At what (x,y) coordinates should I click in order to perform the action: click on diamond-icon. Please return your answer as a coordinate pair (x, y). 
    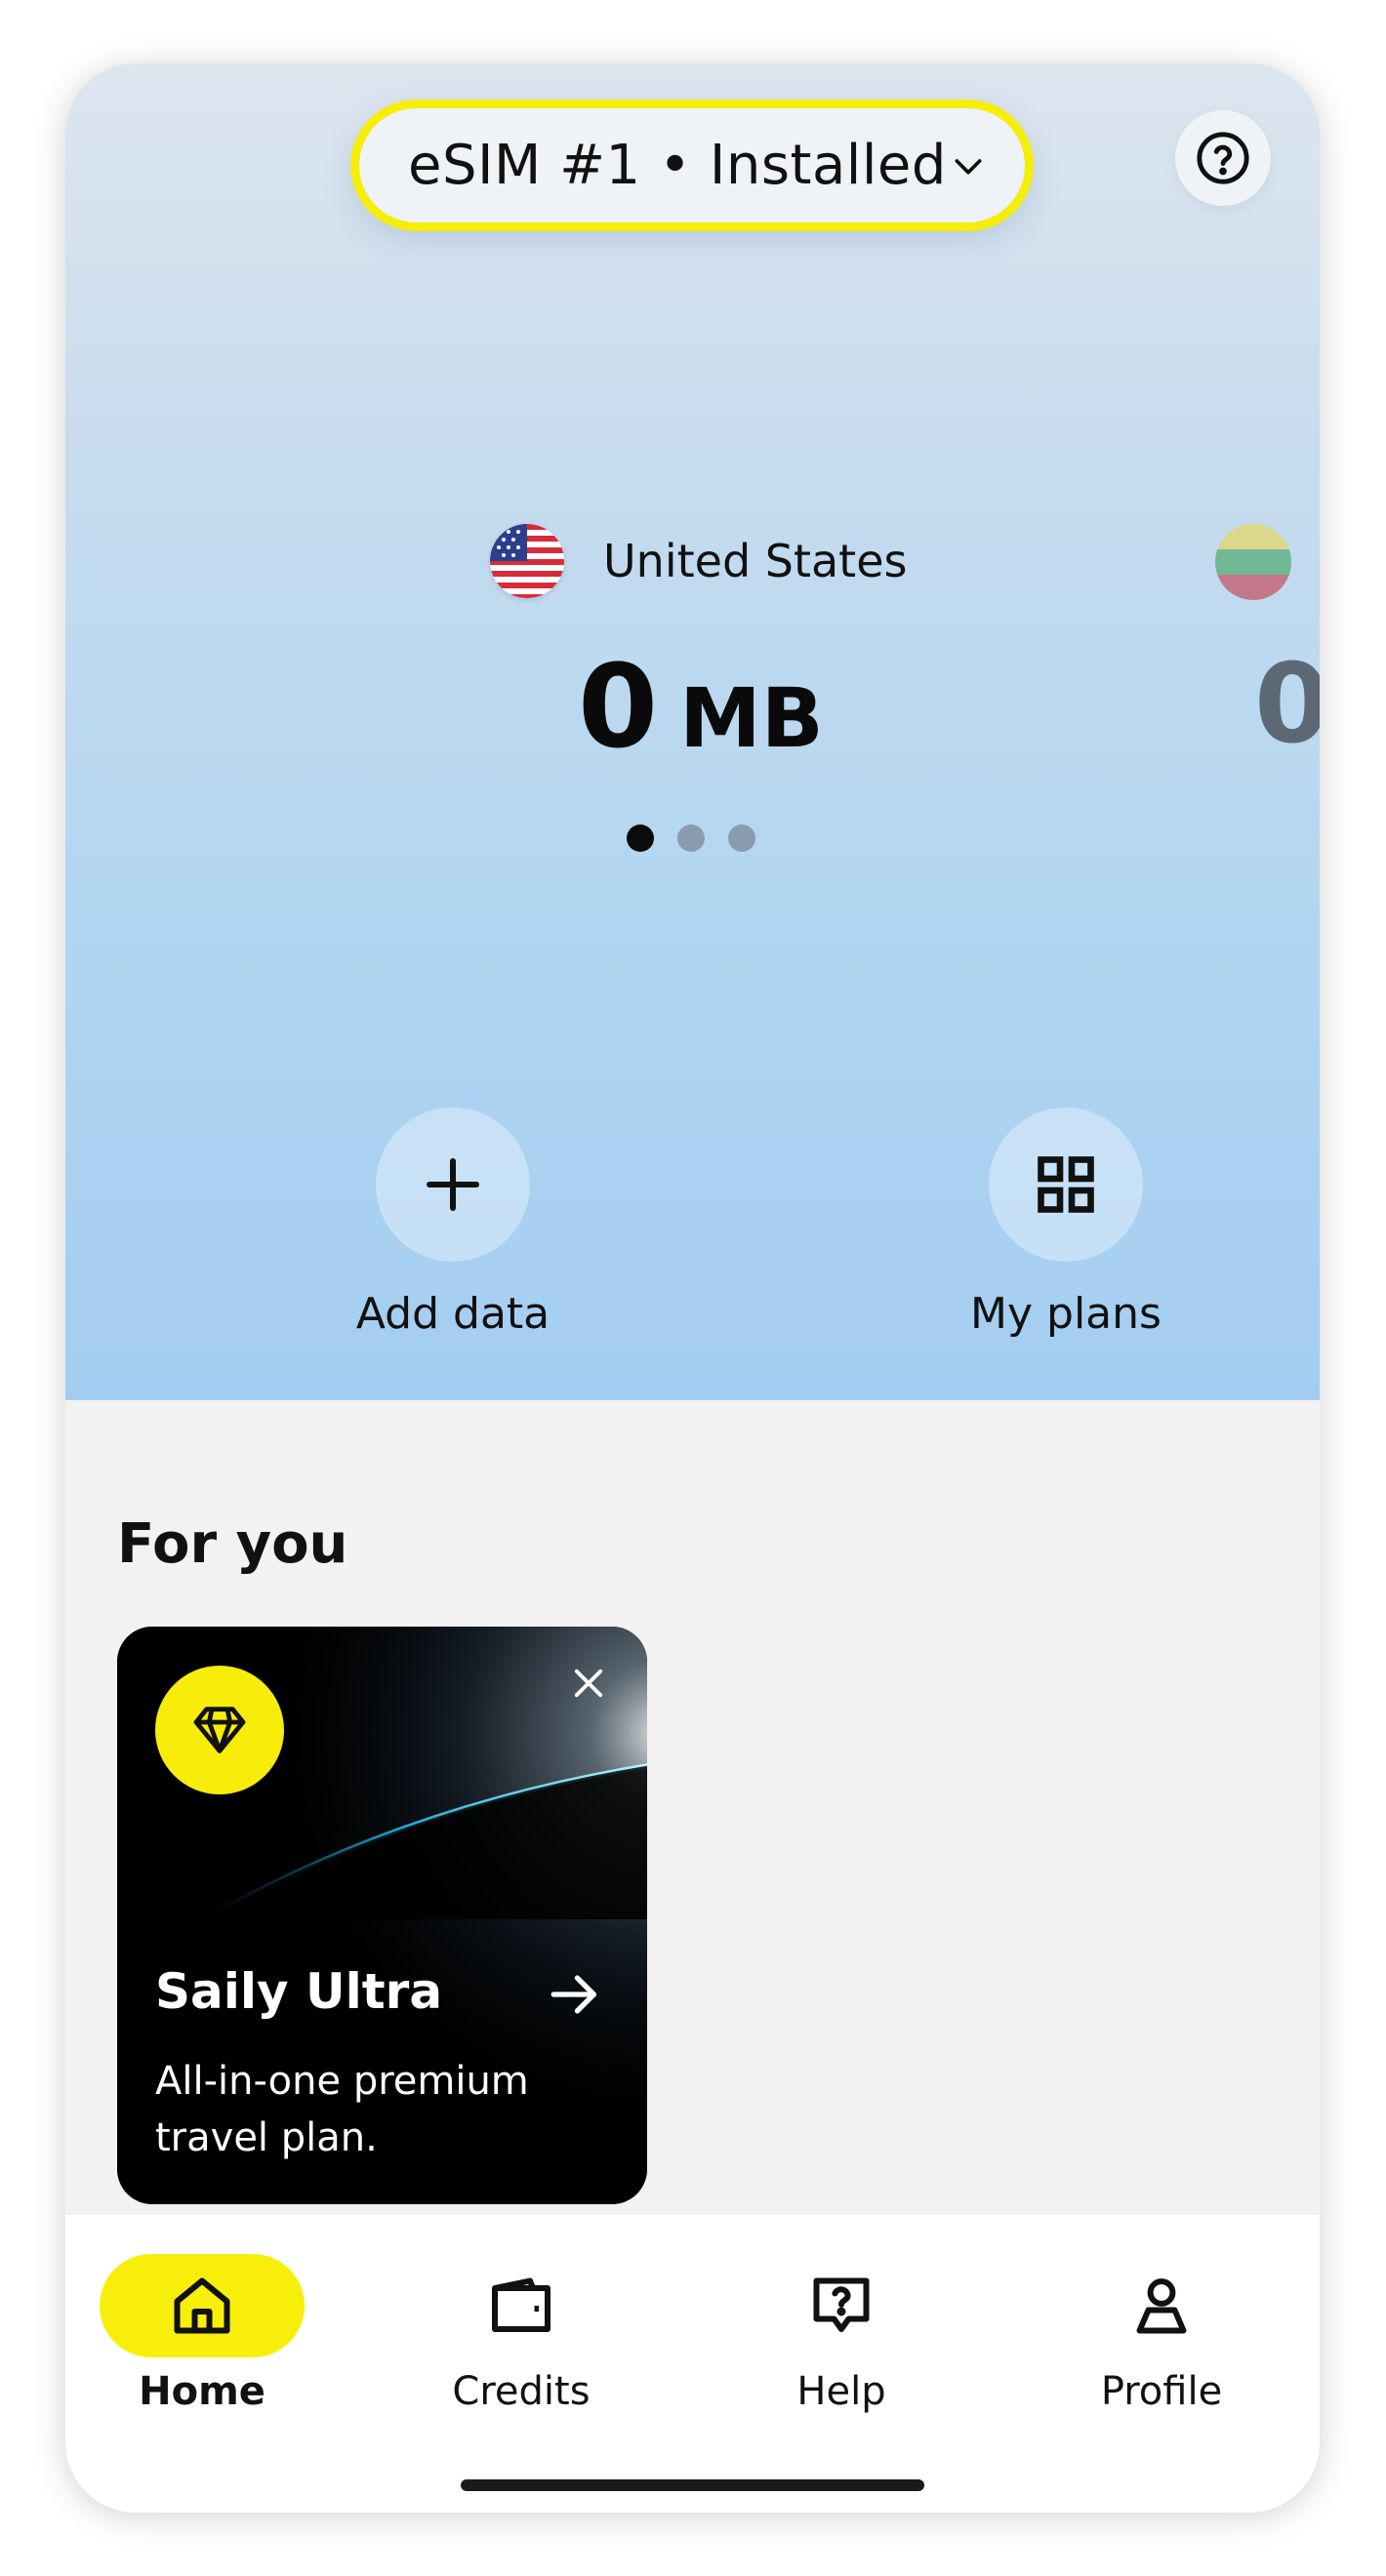
    Looking at the image, I should click on (220, 1730).